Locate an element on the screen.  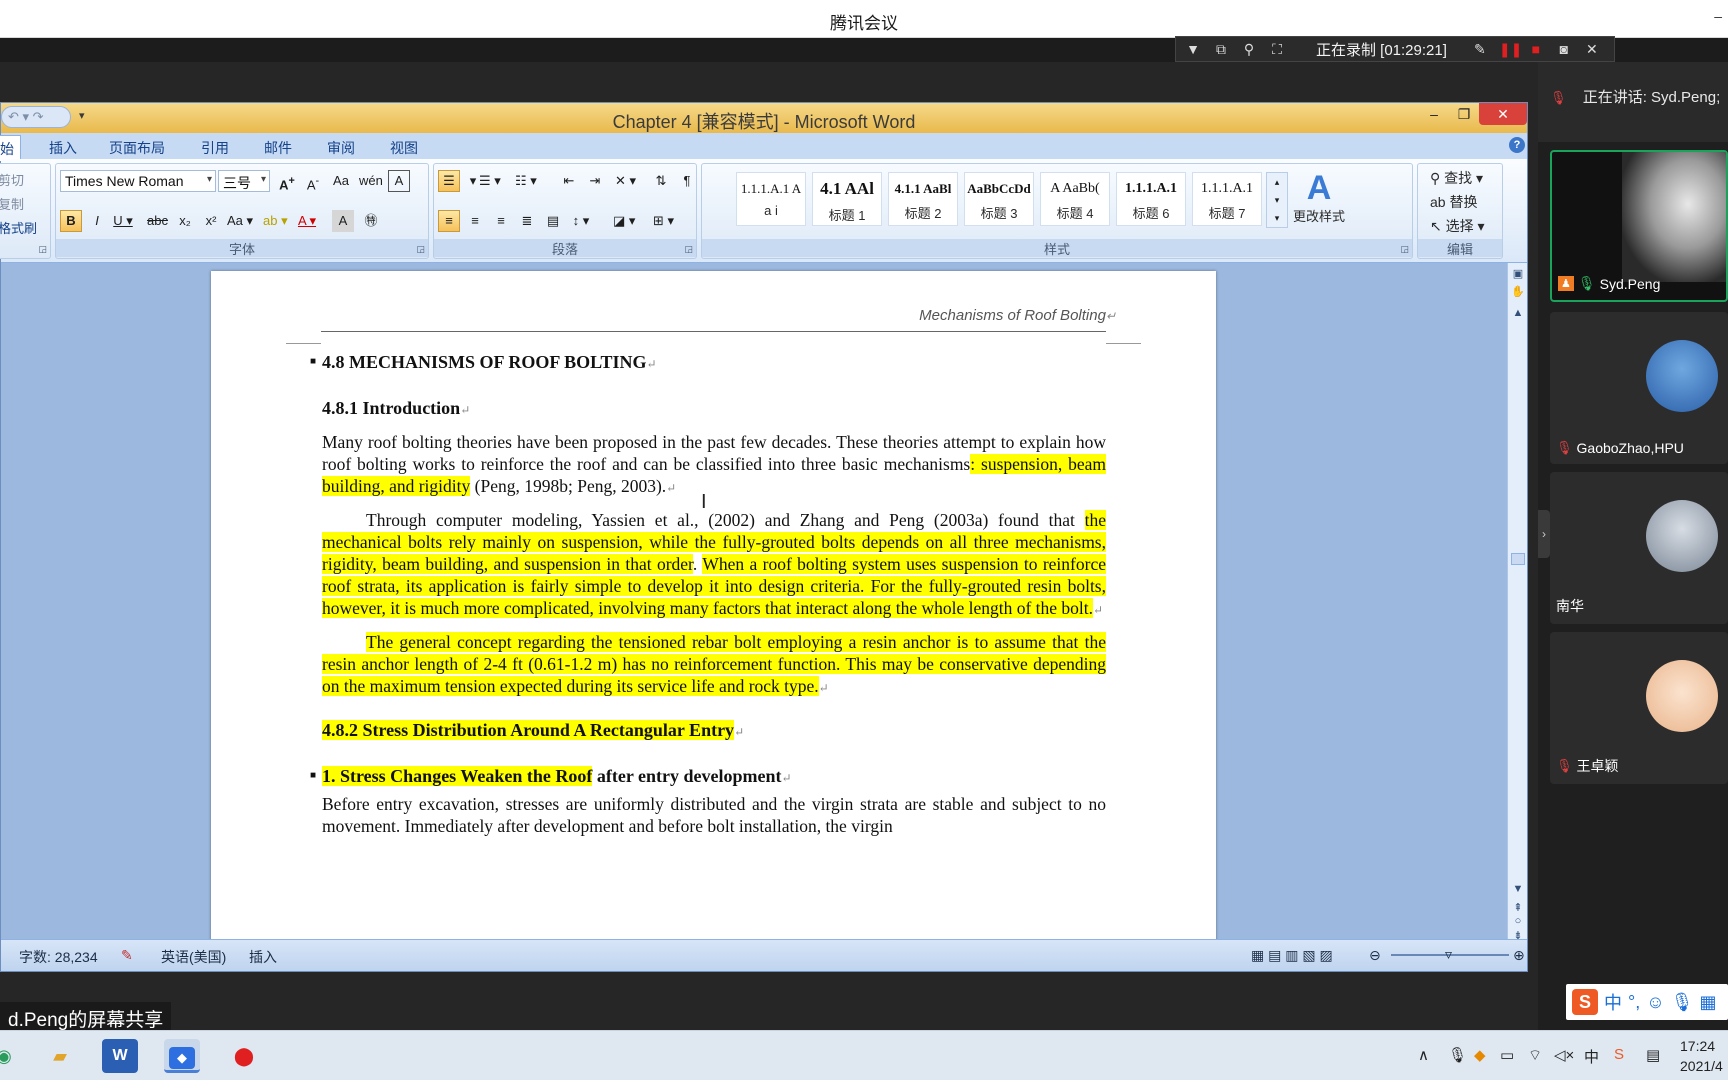
enclose-char-icon: ㊕ is located at coordinates (371, 221).